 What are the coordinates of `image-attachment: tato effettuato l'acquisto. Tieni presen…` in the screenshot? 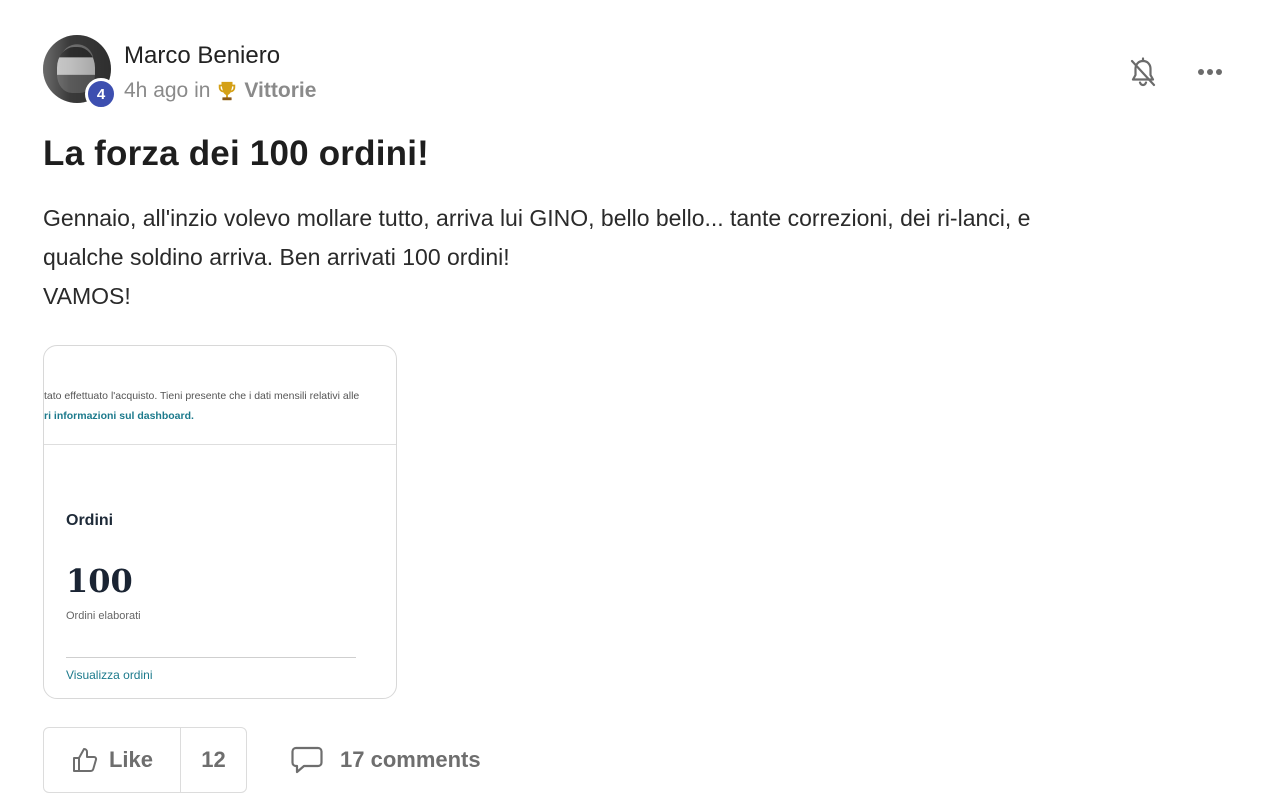 It's located at (220, 522).